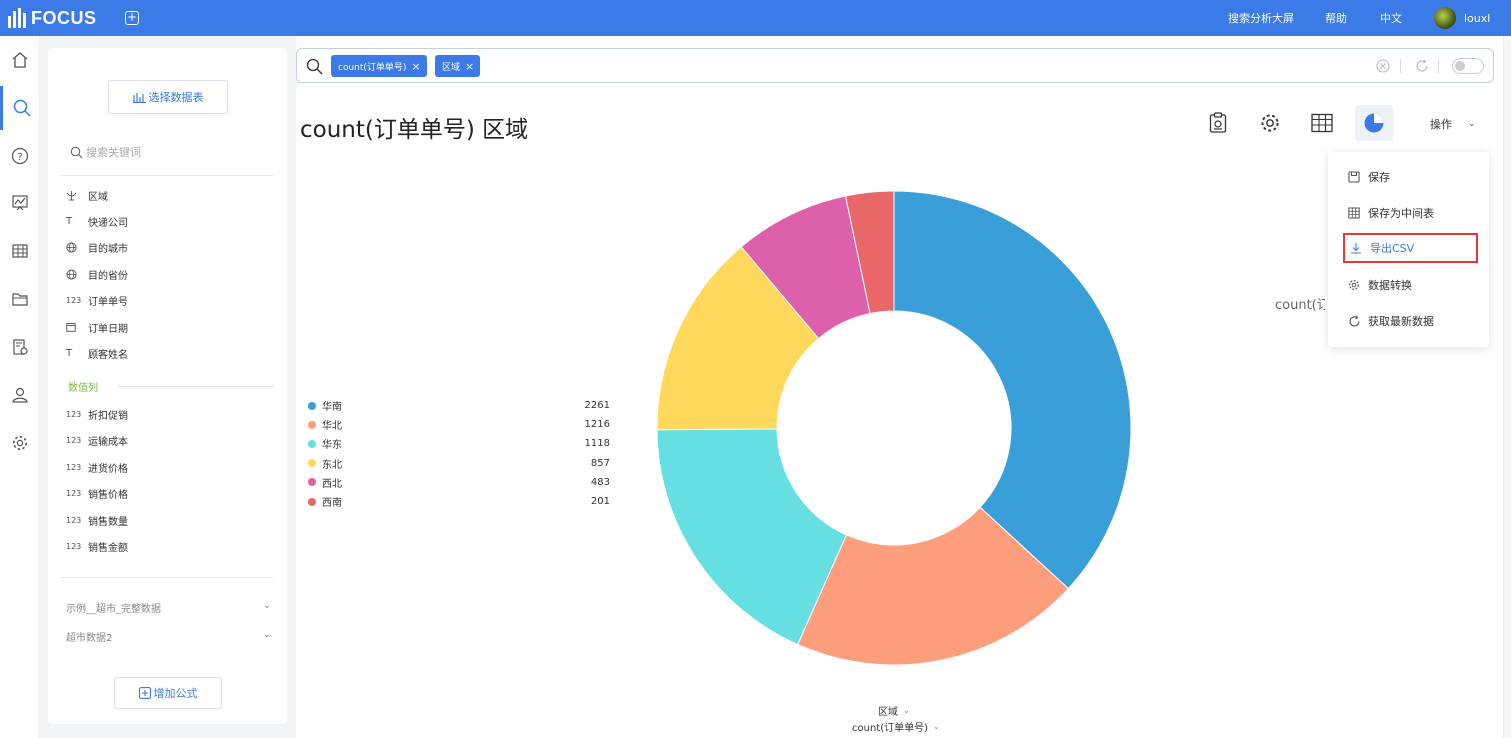 This screenshot has width=1511, height=738. Describe the element at coordinates (139, 97) in the screenshot. I see `bar-chart-icon` at that location.